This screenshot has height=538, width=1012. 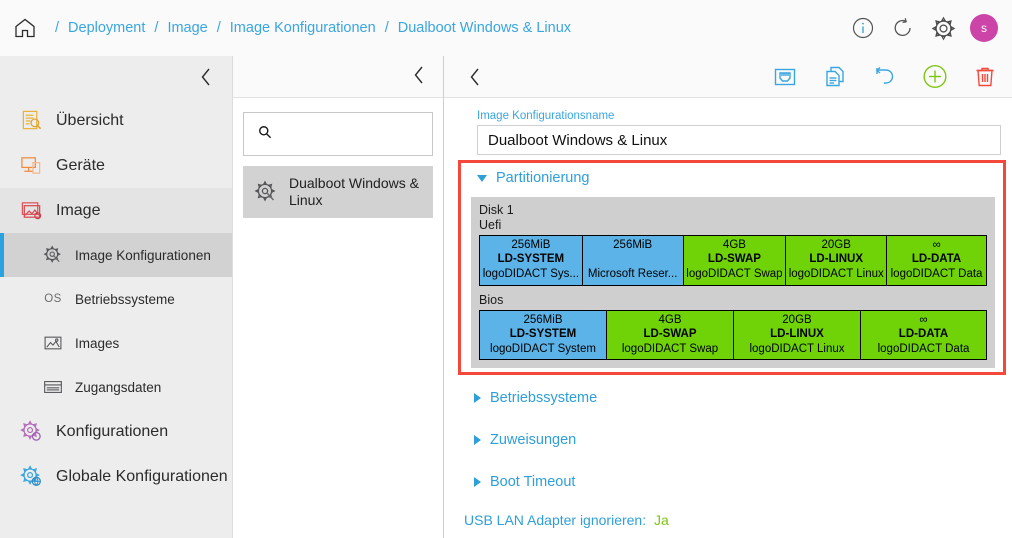 I want to click on breadcrumb-item-image: Image, so click(x=187, y=28).